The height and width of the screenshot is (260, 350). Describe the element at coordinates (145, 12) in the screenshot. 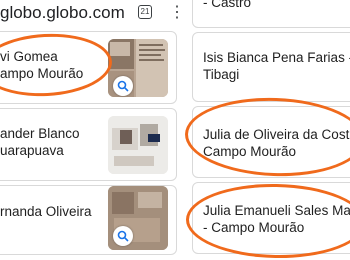

I see `tabs-counter-icon: 21` at that location.